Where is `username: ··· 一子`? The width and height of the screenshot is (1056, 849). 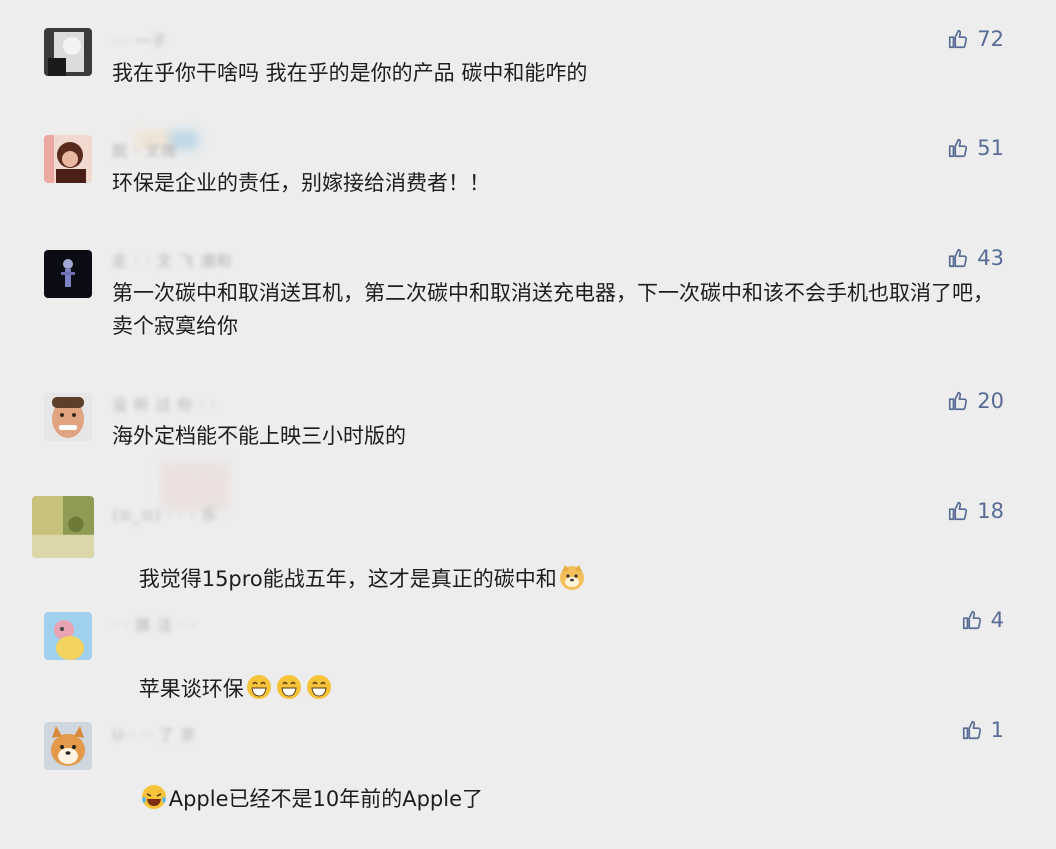 username: ··· 一子 is located at coordinates (139, 40).